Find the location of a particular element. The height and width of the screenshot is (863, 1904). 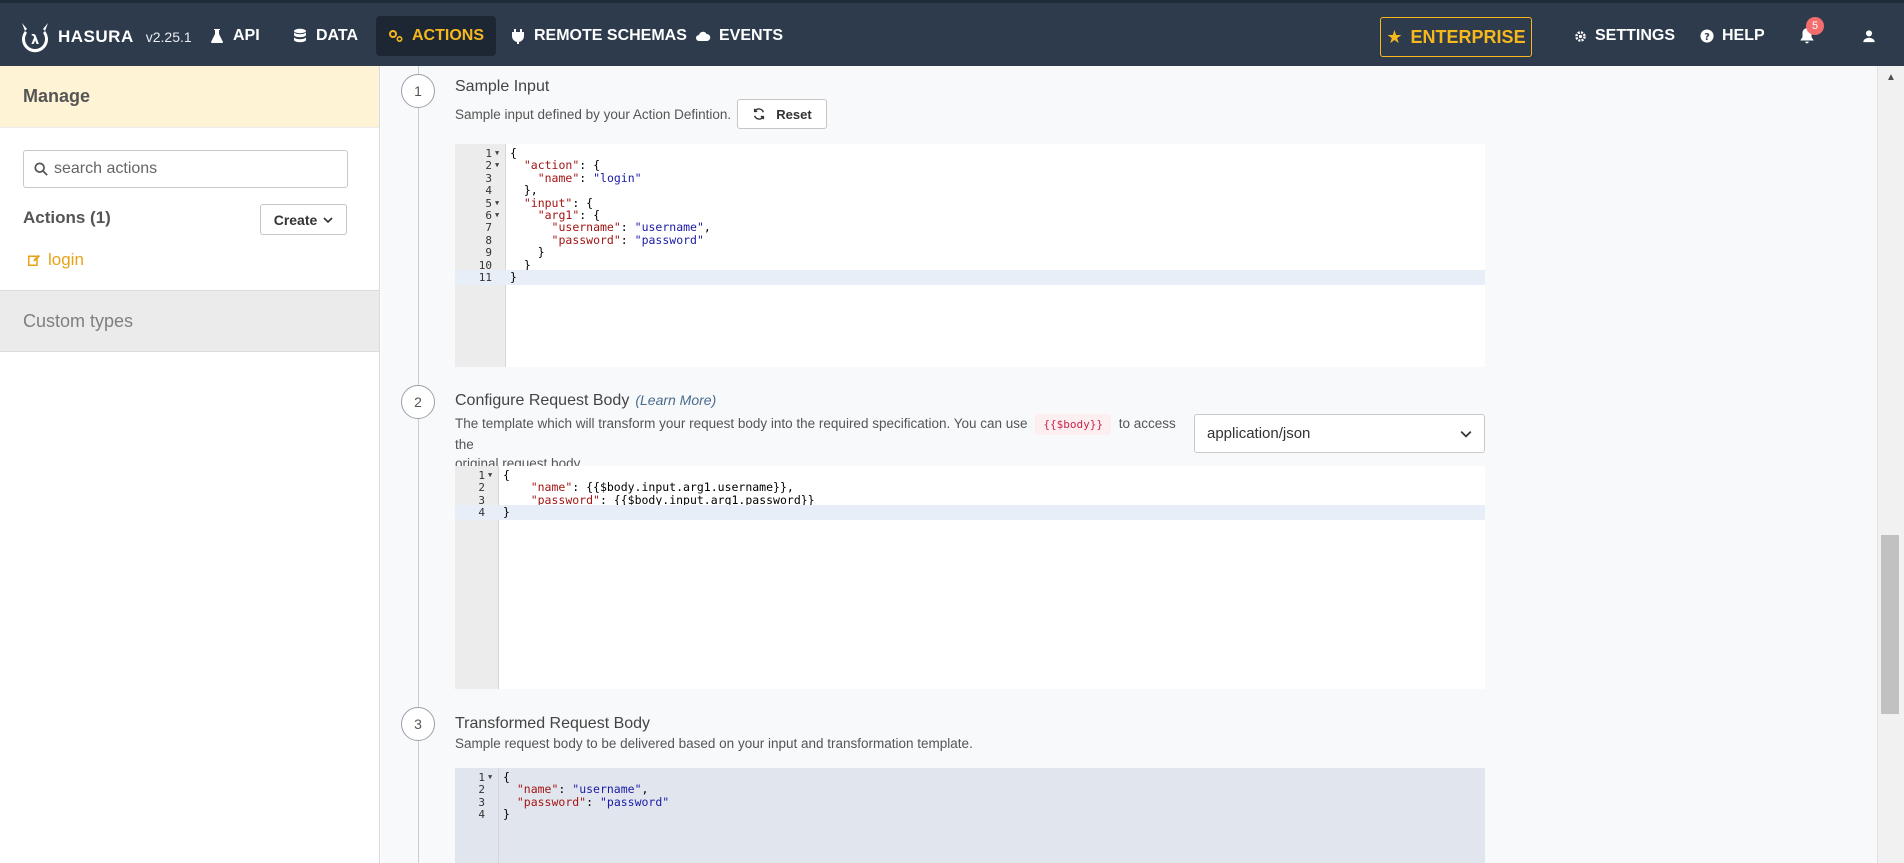

transformed-body-title: Transformed Request Body is located at coordinates (553, 723).